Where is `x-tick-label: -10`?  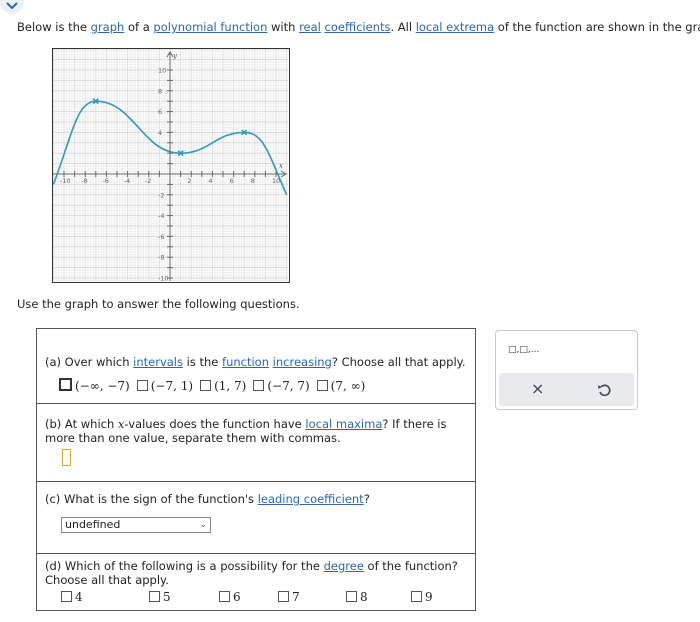
x-tick-label: -10 is located at coordinates (65, 181).